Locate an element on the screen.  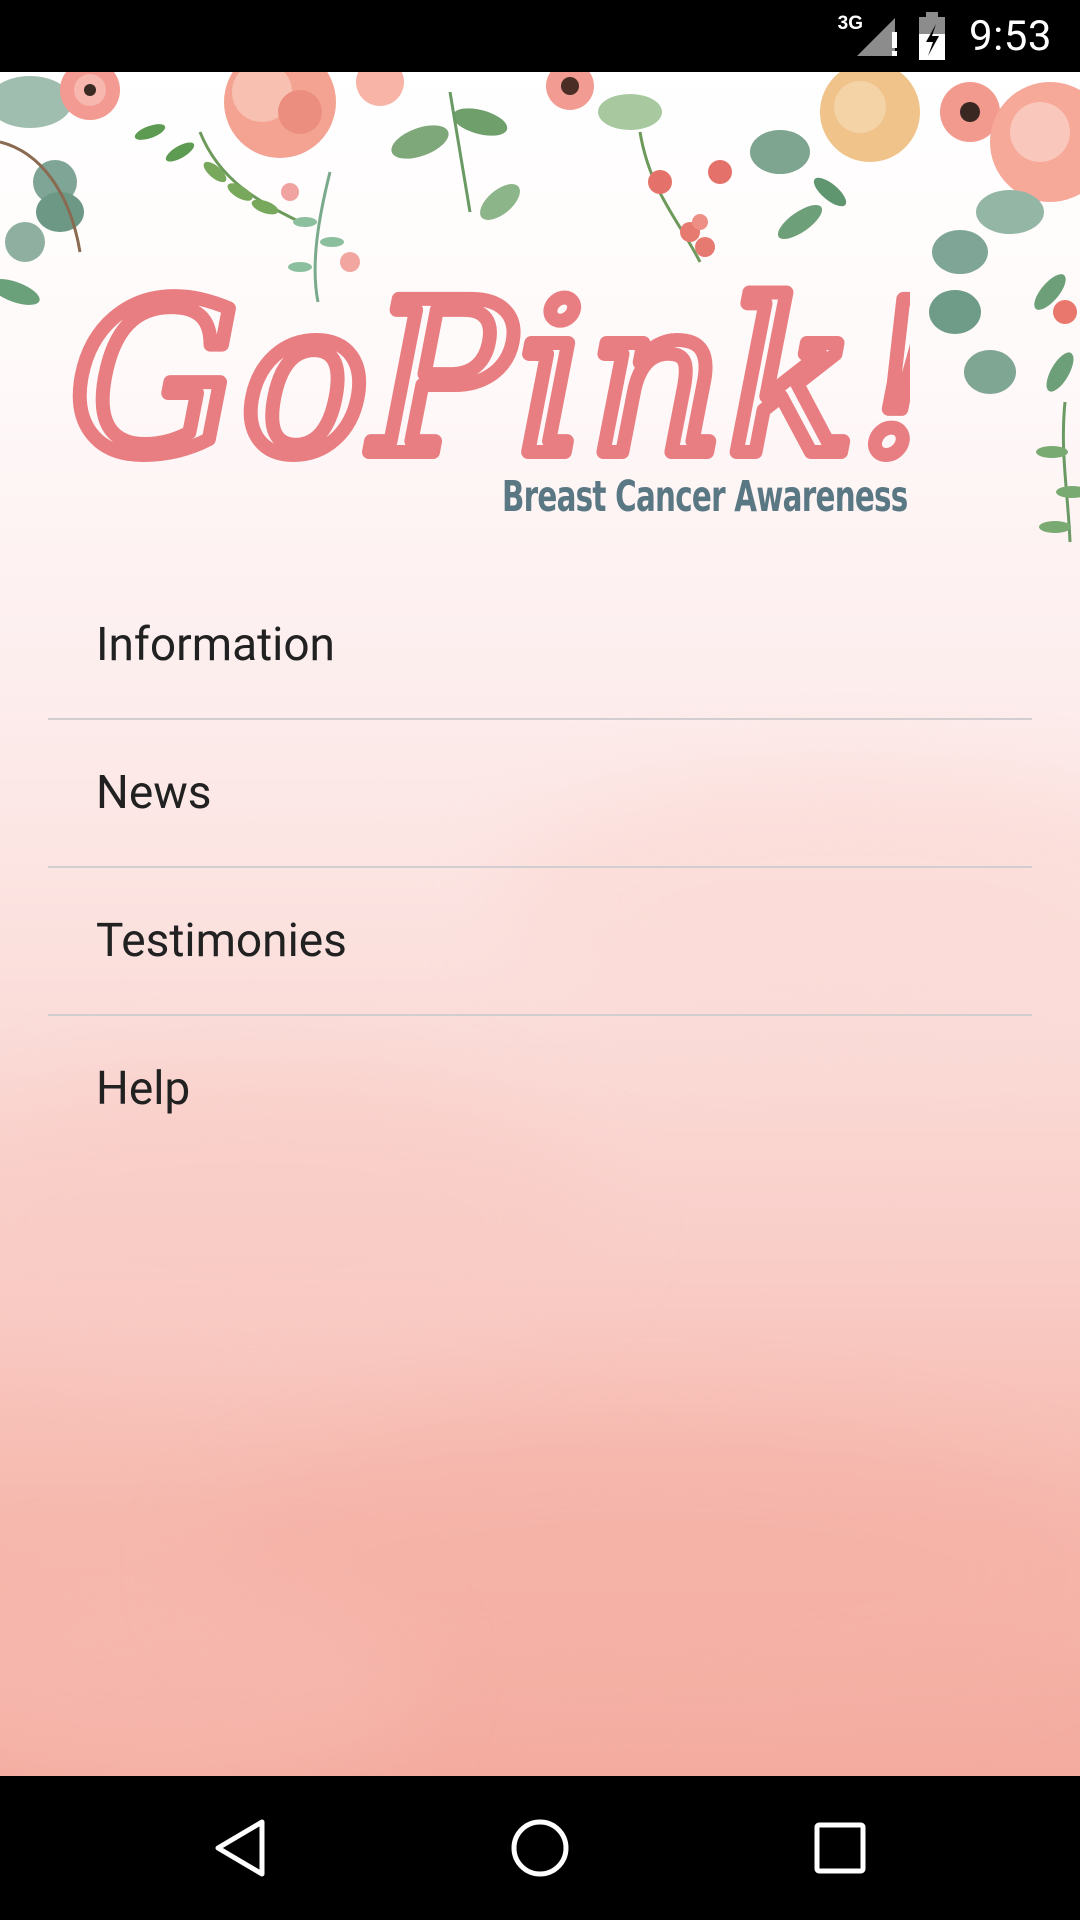
menu-item-information: Information is located at coordinates (540, 646).